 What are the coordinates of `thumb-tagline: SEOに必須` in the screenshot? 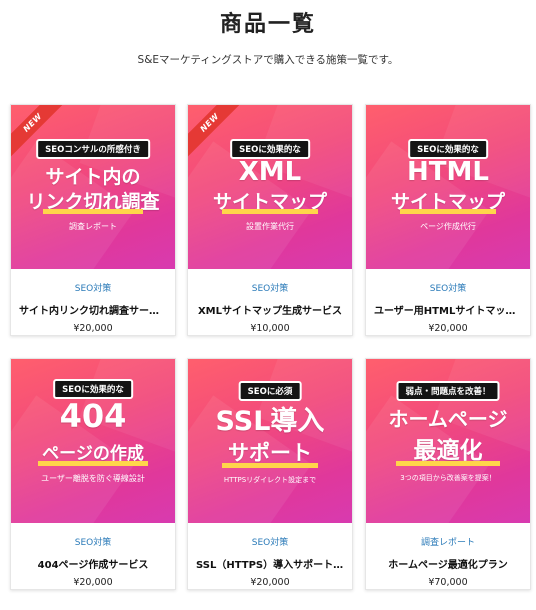 It's located at (270, 391).